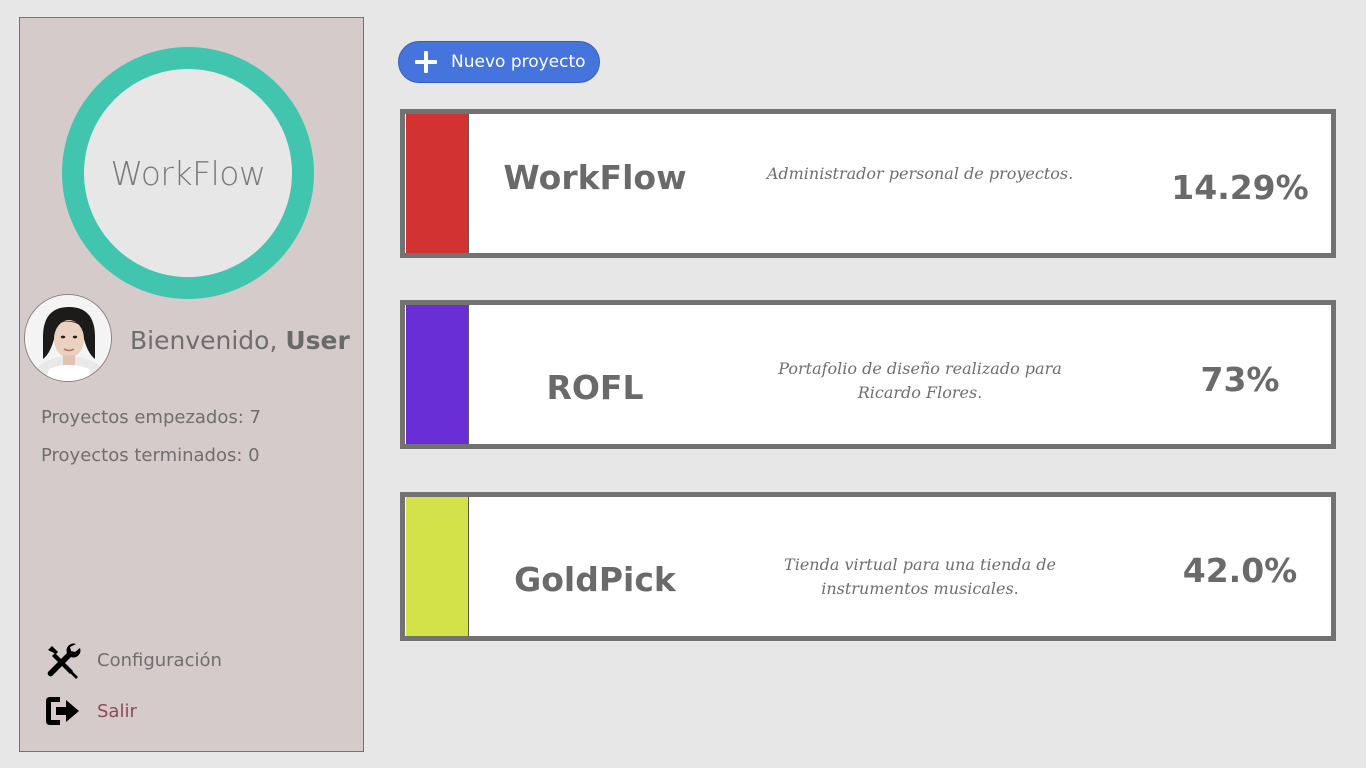 Image resolution: width=1366 pixels, height=768 pixels. What do you see at coordinates (595, 387) in the screenshot?
I see `project-name: ROFL` at bounding box center [595, 387].